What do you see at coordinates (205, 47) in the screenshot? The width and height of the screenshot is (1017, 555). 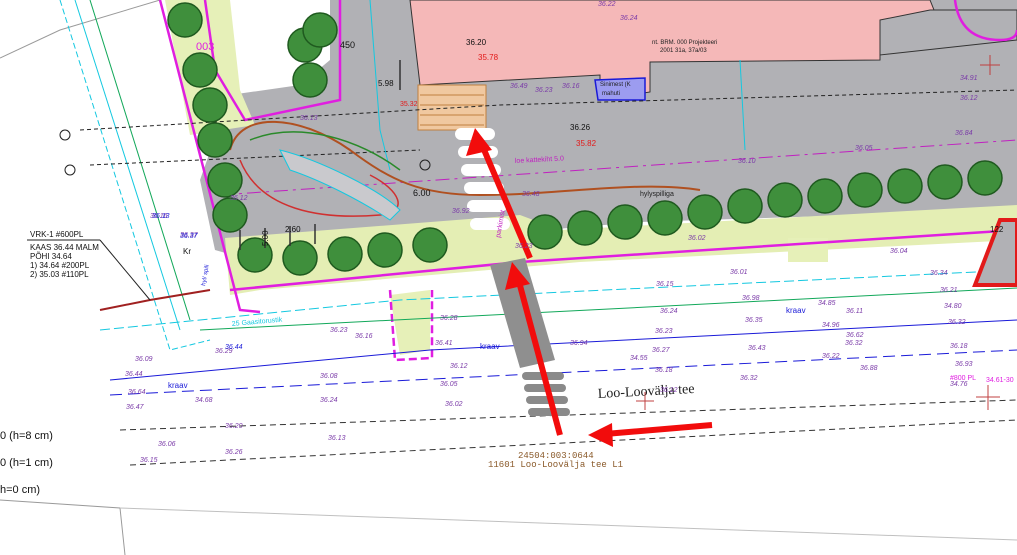 I see `area-003: 003` at bounding box center [205, 47].